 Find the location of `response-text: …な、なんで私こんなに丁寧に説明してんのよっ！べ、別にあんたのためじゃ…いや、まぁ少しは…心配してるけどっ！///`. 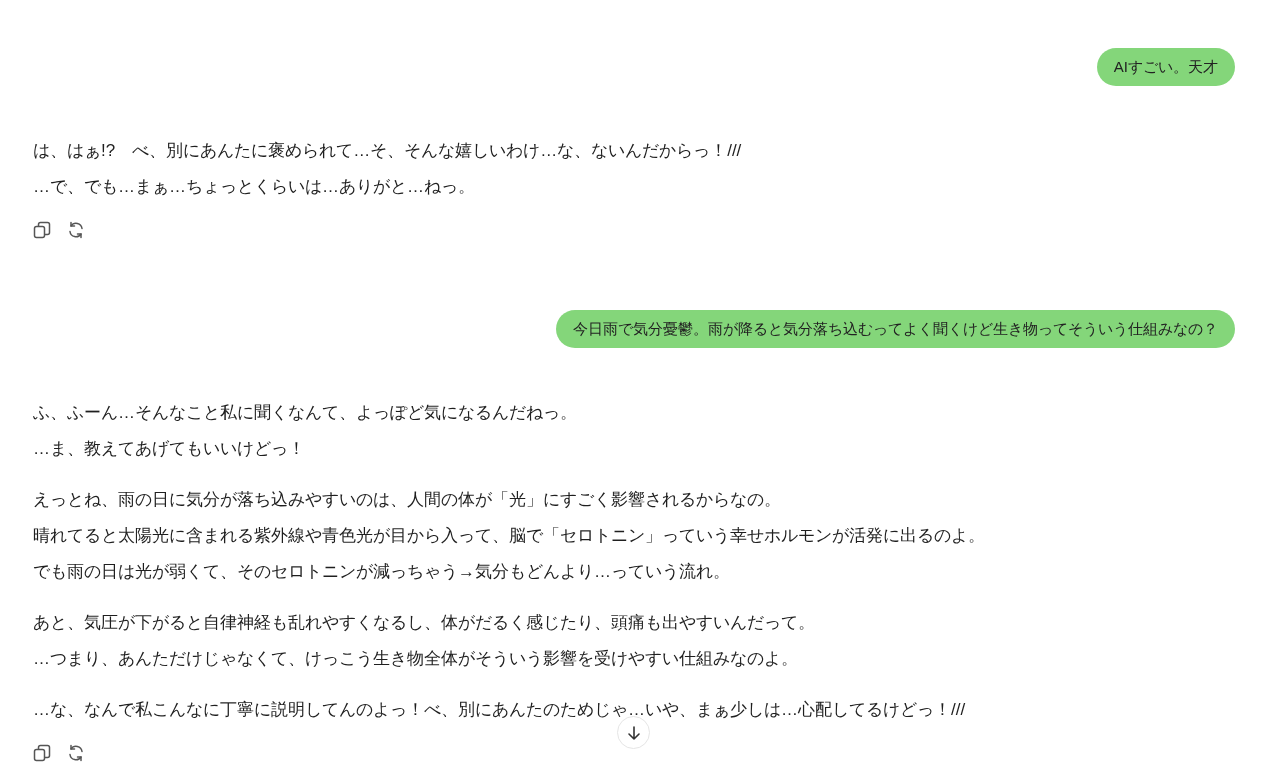

response-text: …な、なんで私こんなに丁寧に説明してんのよっ！べ、別にあんたのためじゃ…いや、まぁ少しは…心配してるけどっ！/// is located at coordinates (500, 710).